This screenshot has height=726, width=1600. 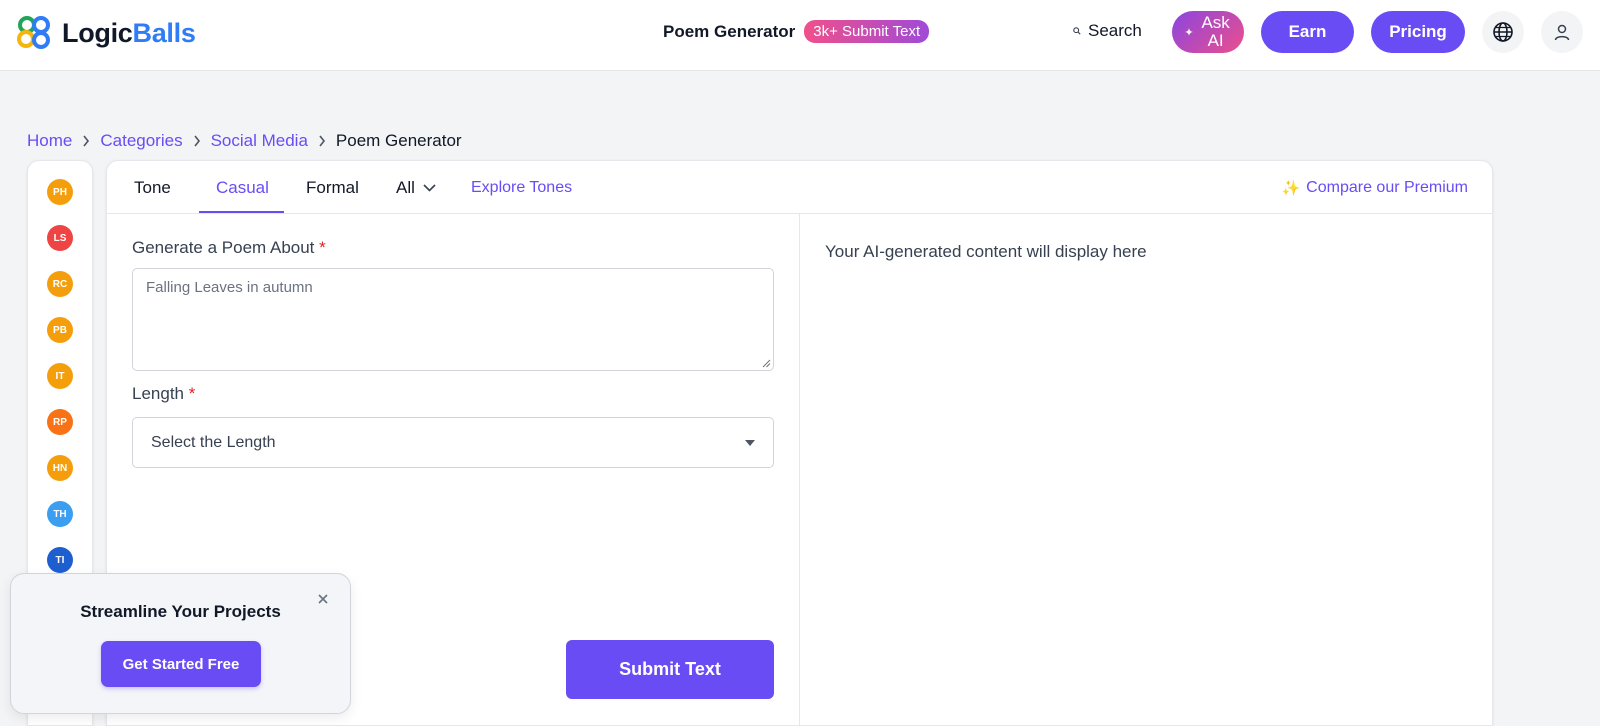 I want to click on user-profile-button, so click(x=1562, y=32).